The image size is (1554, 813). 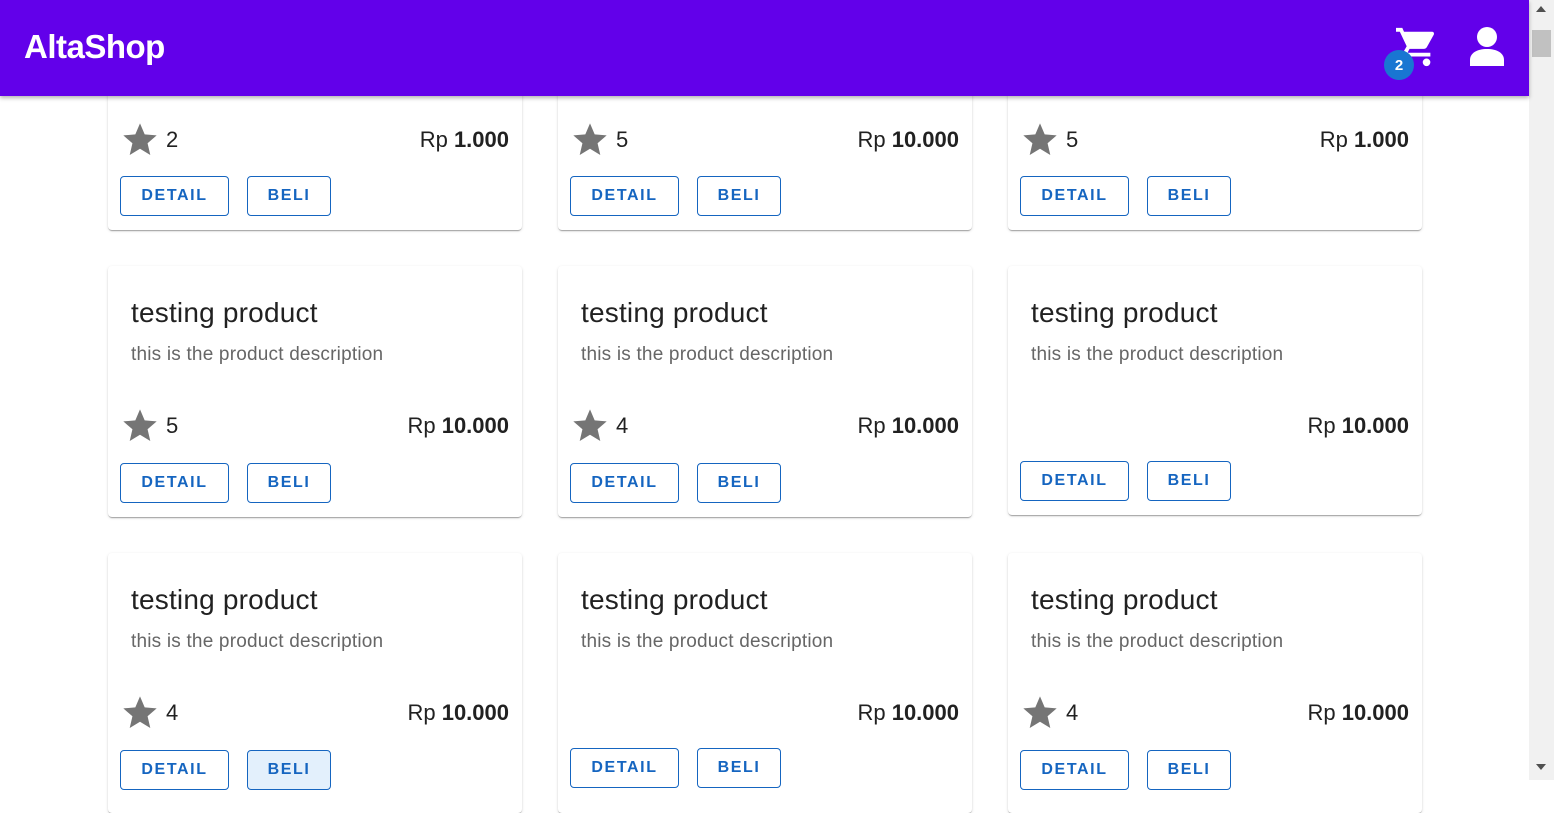 What do you see at coordinates (172, 139) in the screenshot?
I see `rating-value: 2` at bounding box center [172, 139].